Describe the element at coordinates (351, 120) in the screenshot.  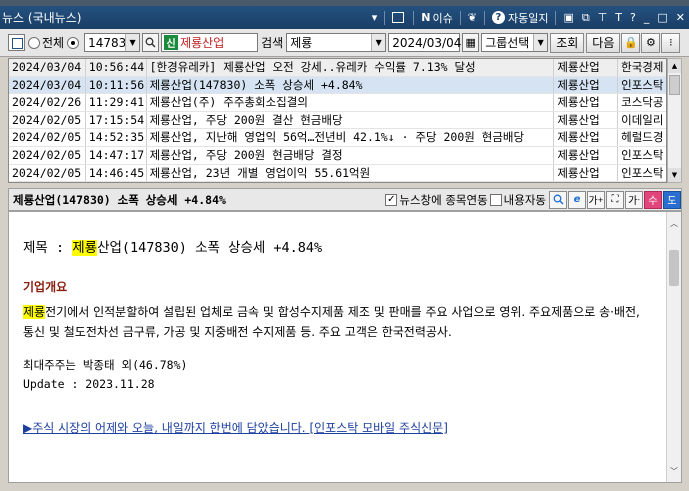
I see `cell-title: 제룡산업, 주당 200원 결산 현금배당` at that location.